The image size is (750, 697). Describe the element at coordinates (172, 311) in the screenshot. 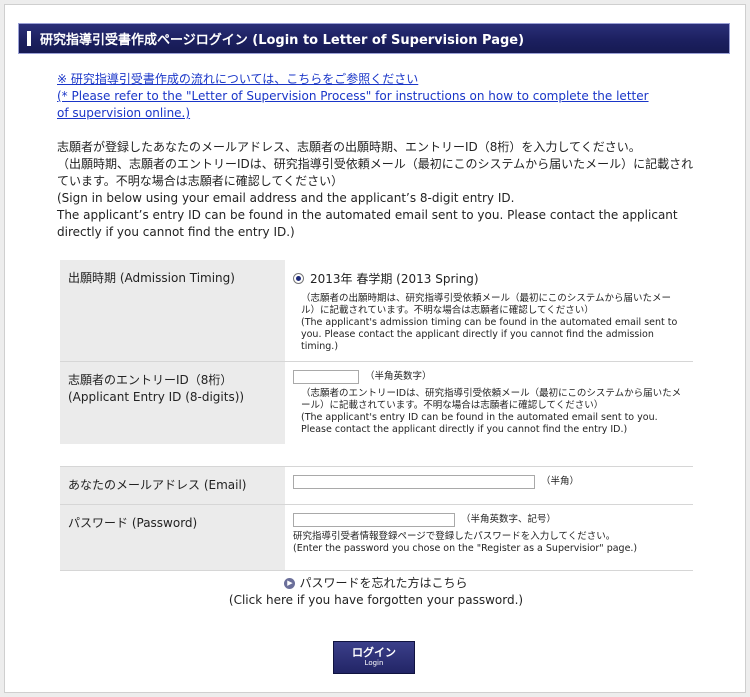

I see `admission-label: 出願時期 (Admission Timing)` at that location.